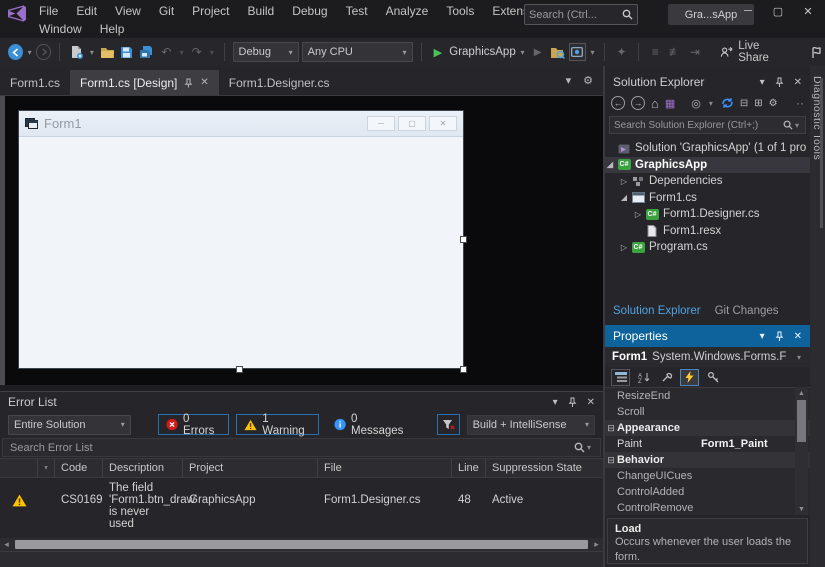 The image size is (825, 567). Describe the element at coordinates (460, 11) in the screenshot. I see `menu-tools: Tools` at that location.